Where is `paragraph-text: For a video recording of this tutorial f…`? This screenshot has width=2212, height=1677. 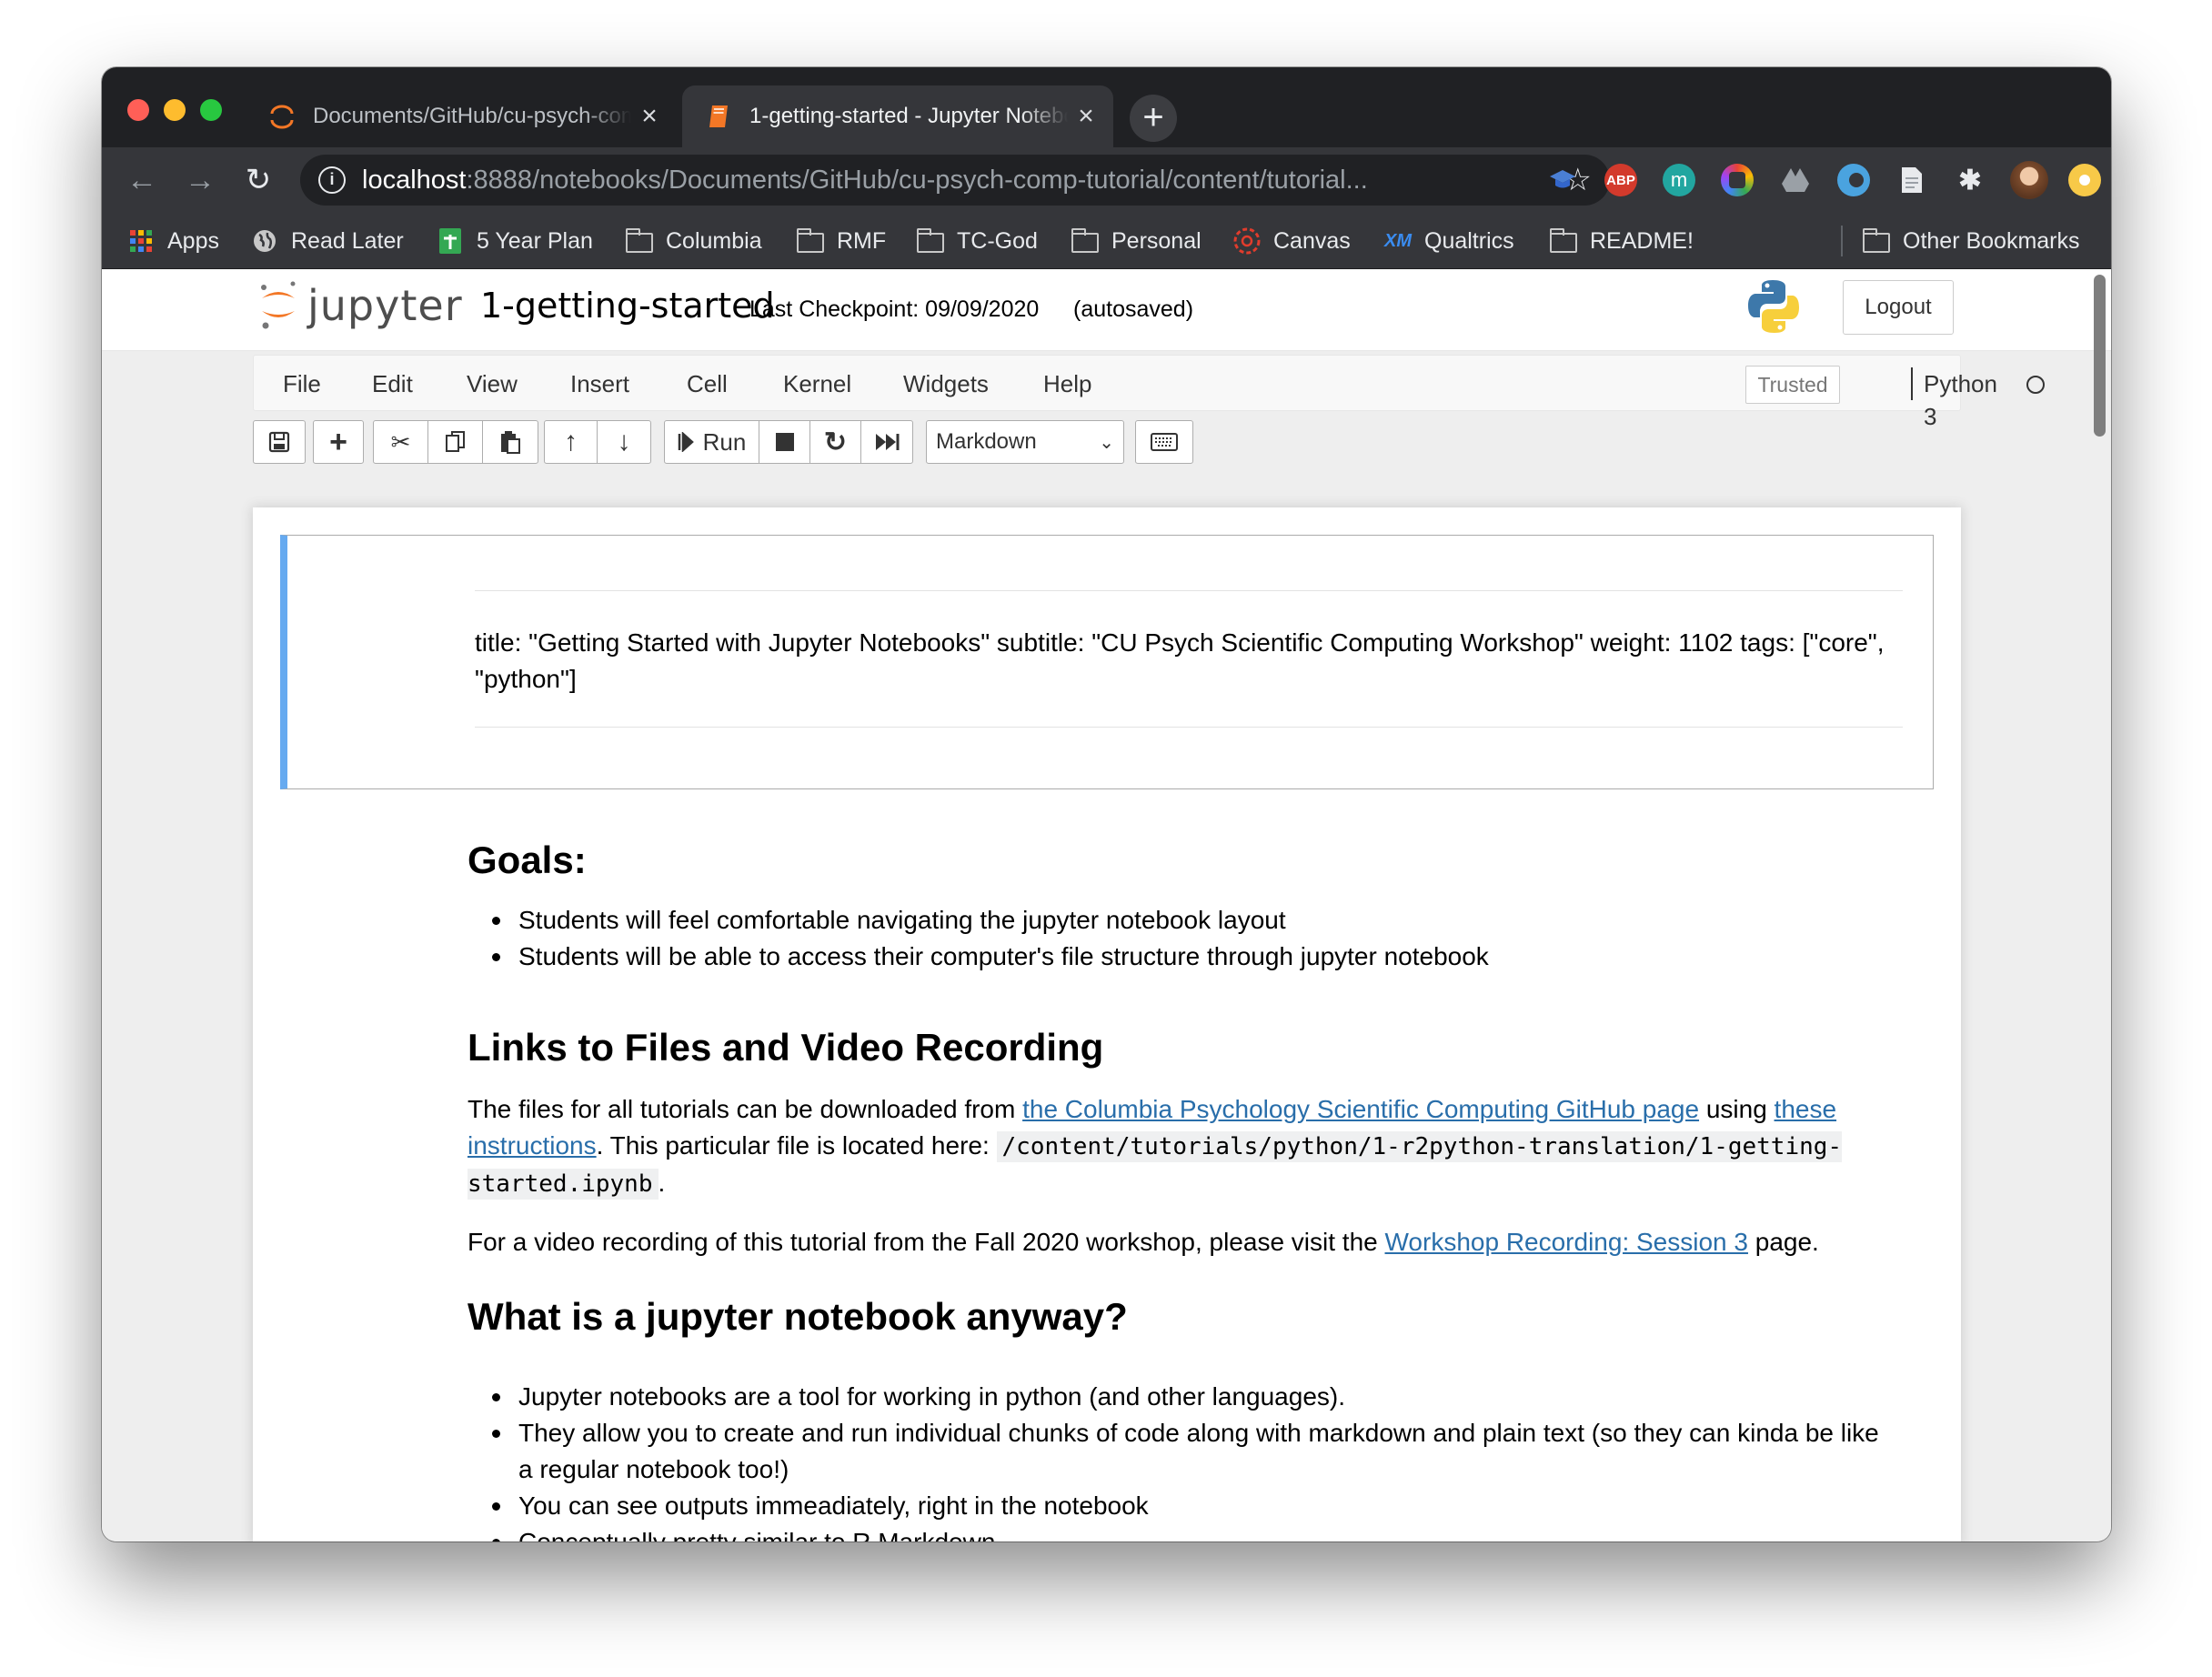 paragraph-text: For a video recording of this tutorial f… is located at coordinates (926, 1242).